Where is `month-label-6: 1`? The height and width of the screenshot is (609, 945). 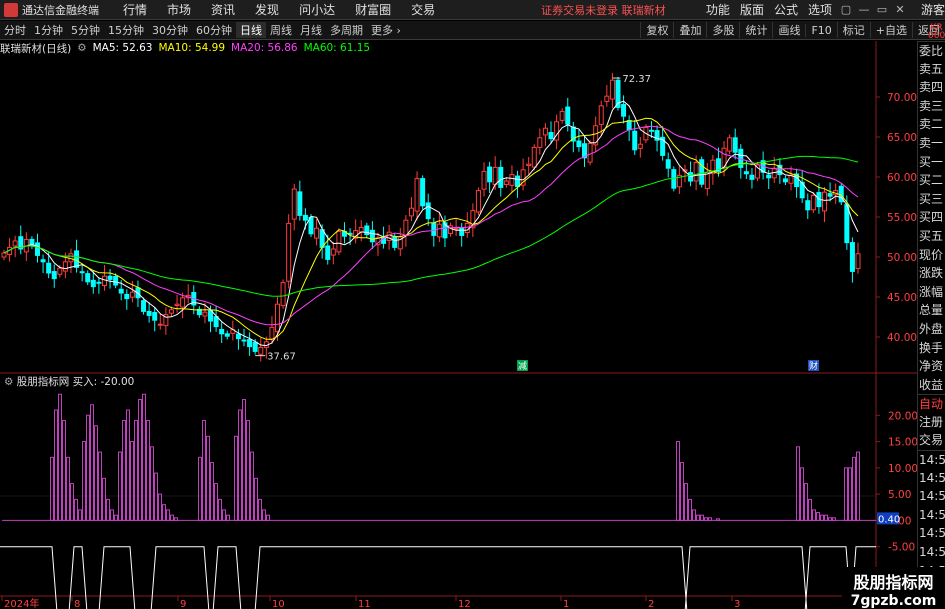
month-label-6: 1 is located at coordinates (566, 604).